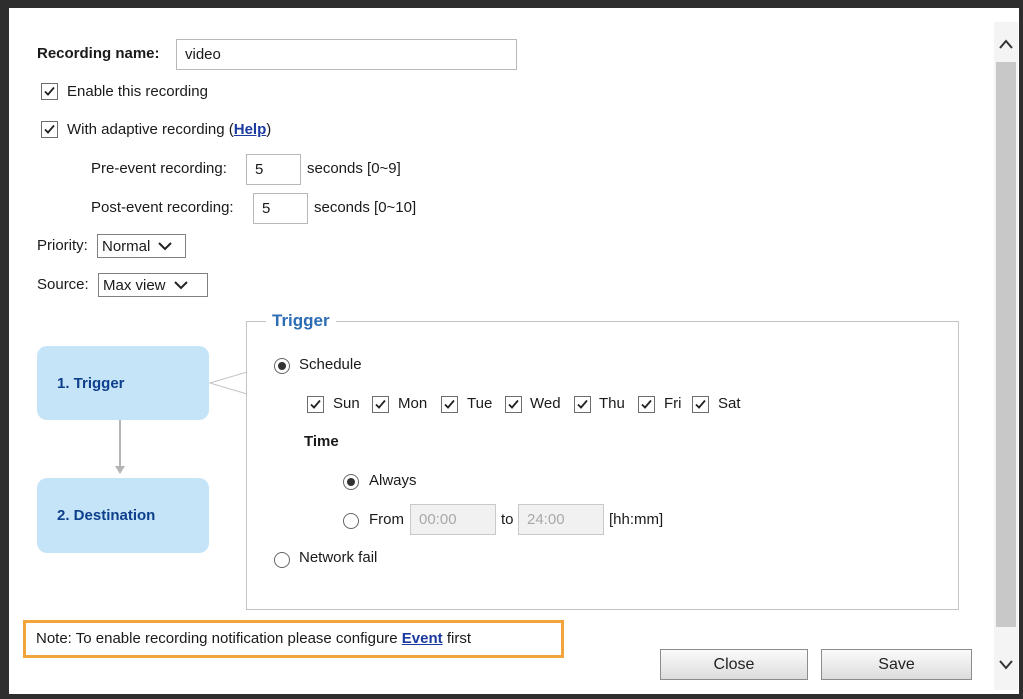 Image resolution: width=1023 pixels, height=699 pixels. What do you see at coordinates (1006, 45) in the screenshot?
I see `scroll-up-icon` at bounding box center [1006, 45].